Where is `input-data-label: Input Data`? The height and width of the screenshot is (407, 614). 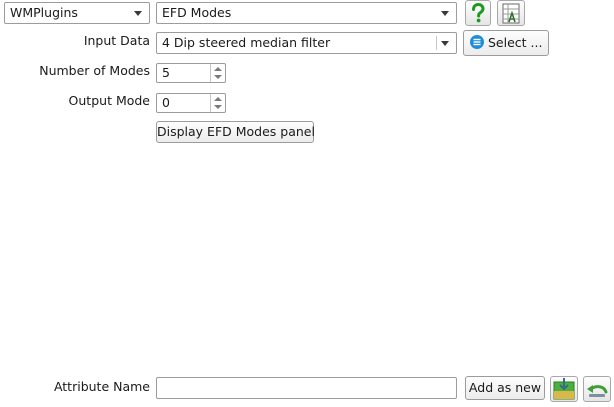
input-data-label: Input Data is located at coordinates (116, 40).